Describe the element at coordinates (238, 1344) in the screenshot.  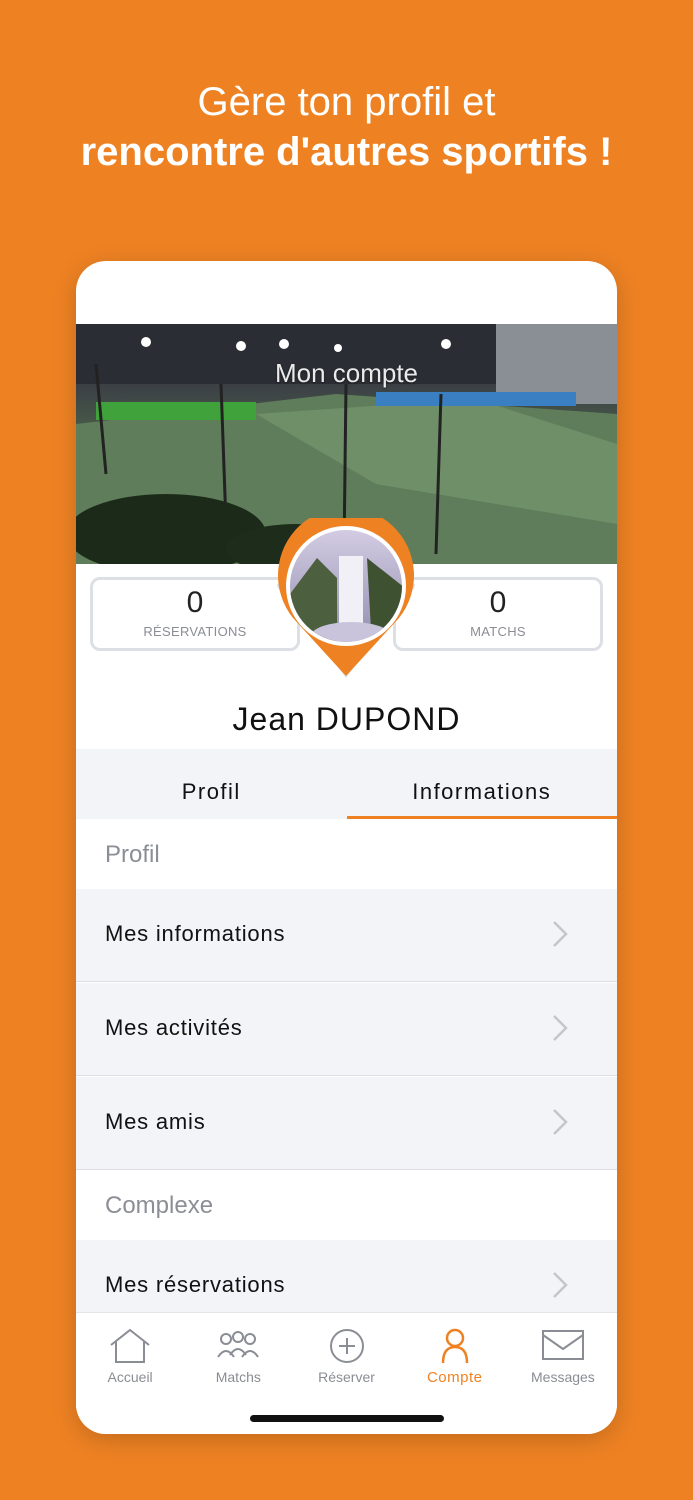
I see `people-icon` at that location.